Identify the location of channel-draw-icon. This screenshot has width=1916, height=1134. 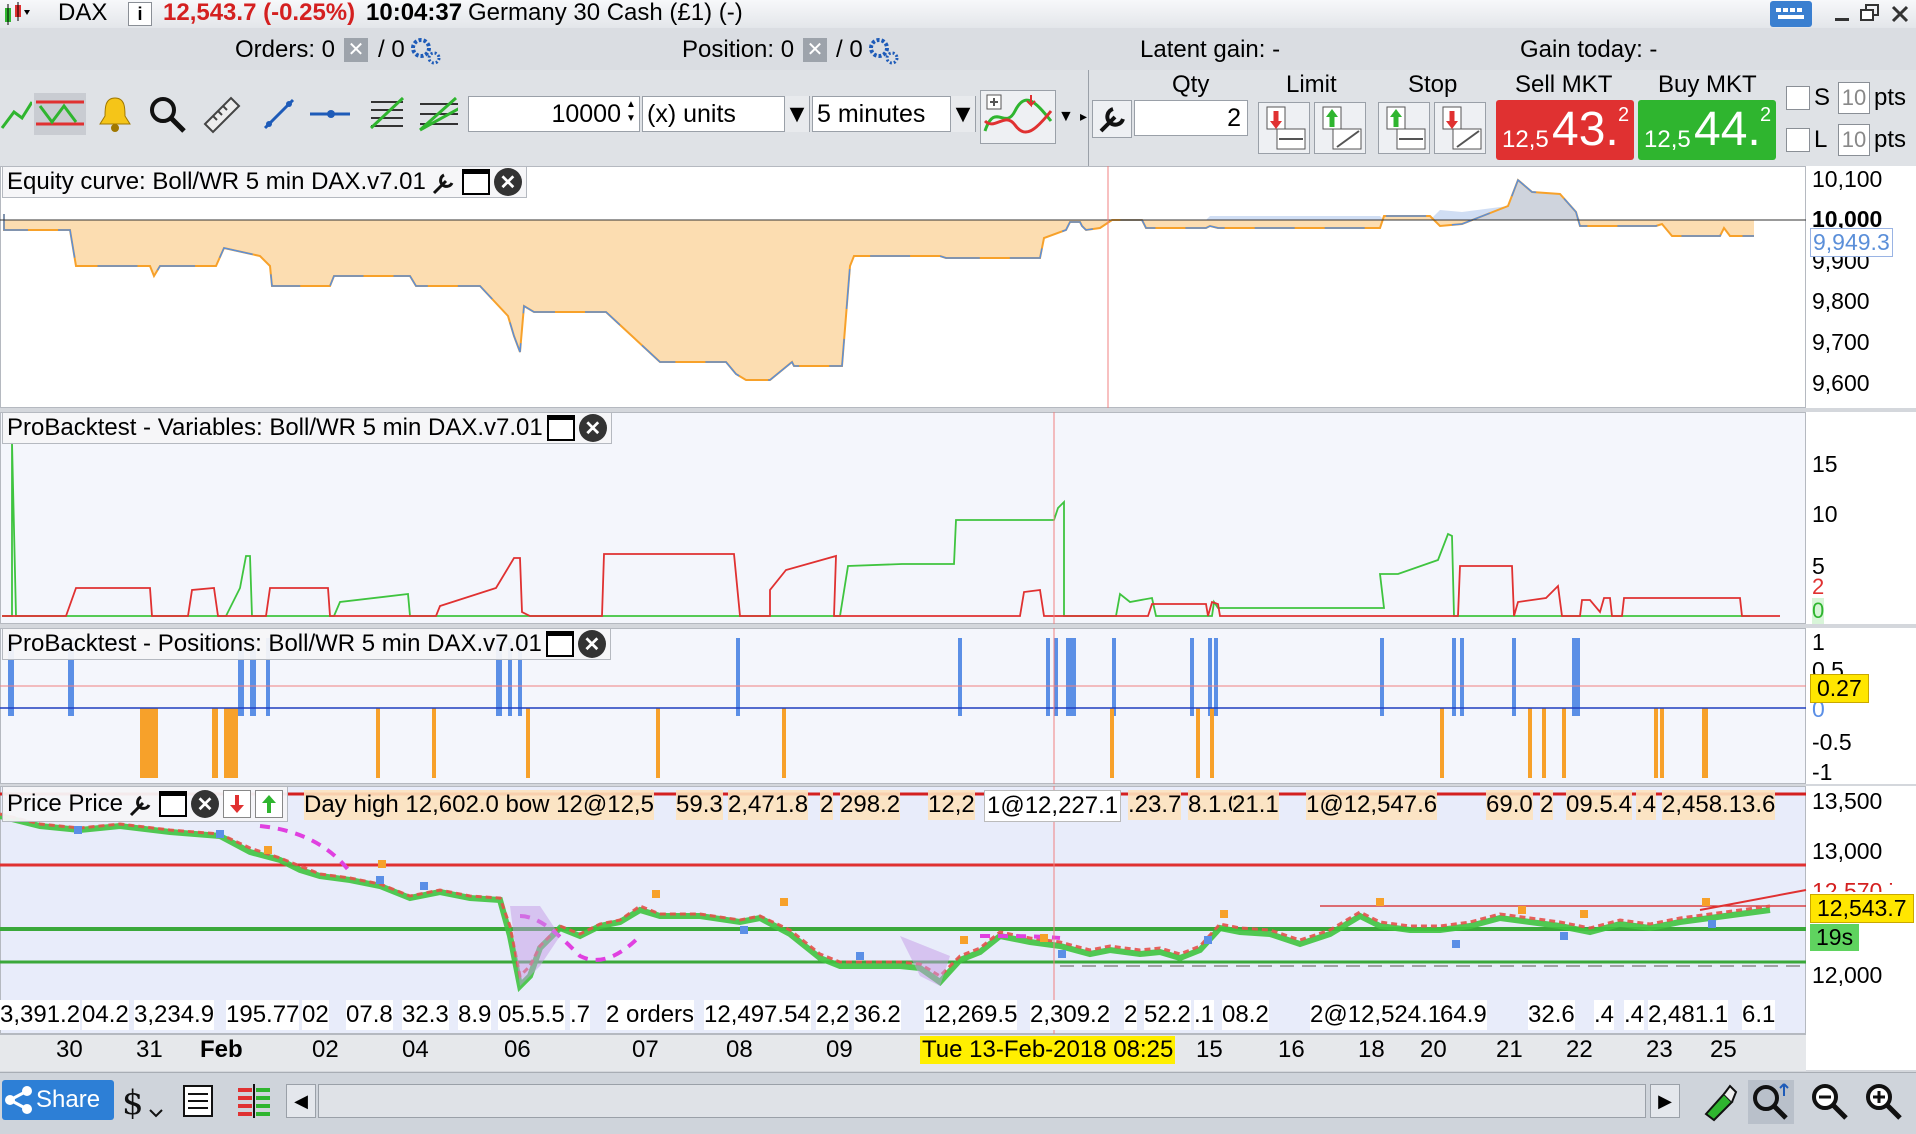
(60, 114).